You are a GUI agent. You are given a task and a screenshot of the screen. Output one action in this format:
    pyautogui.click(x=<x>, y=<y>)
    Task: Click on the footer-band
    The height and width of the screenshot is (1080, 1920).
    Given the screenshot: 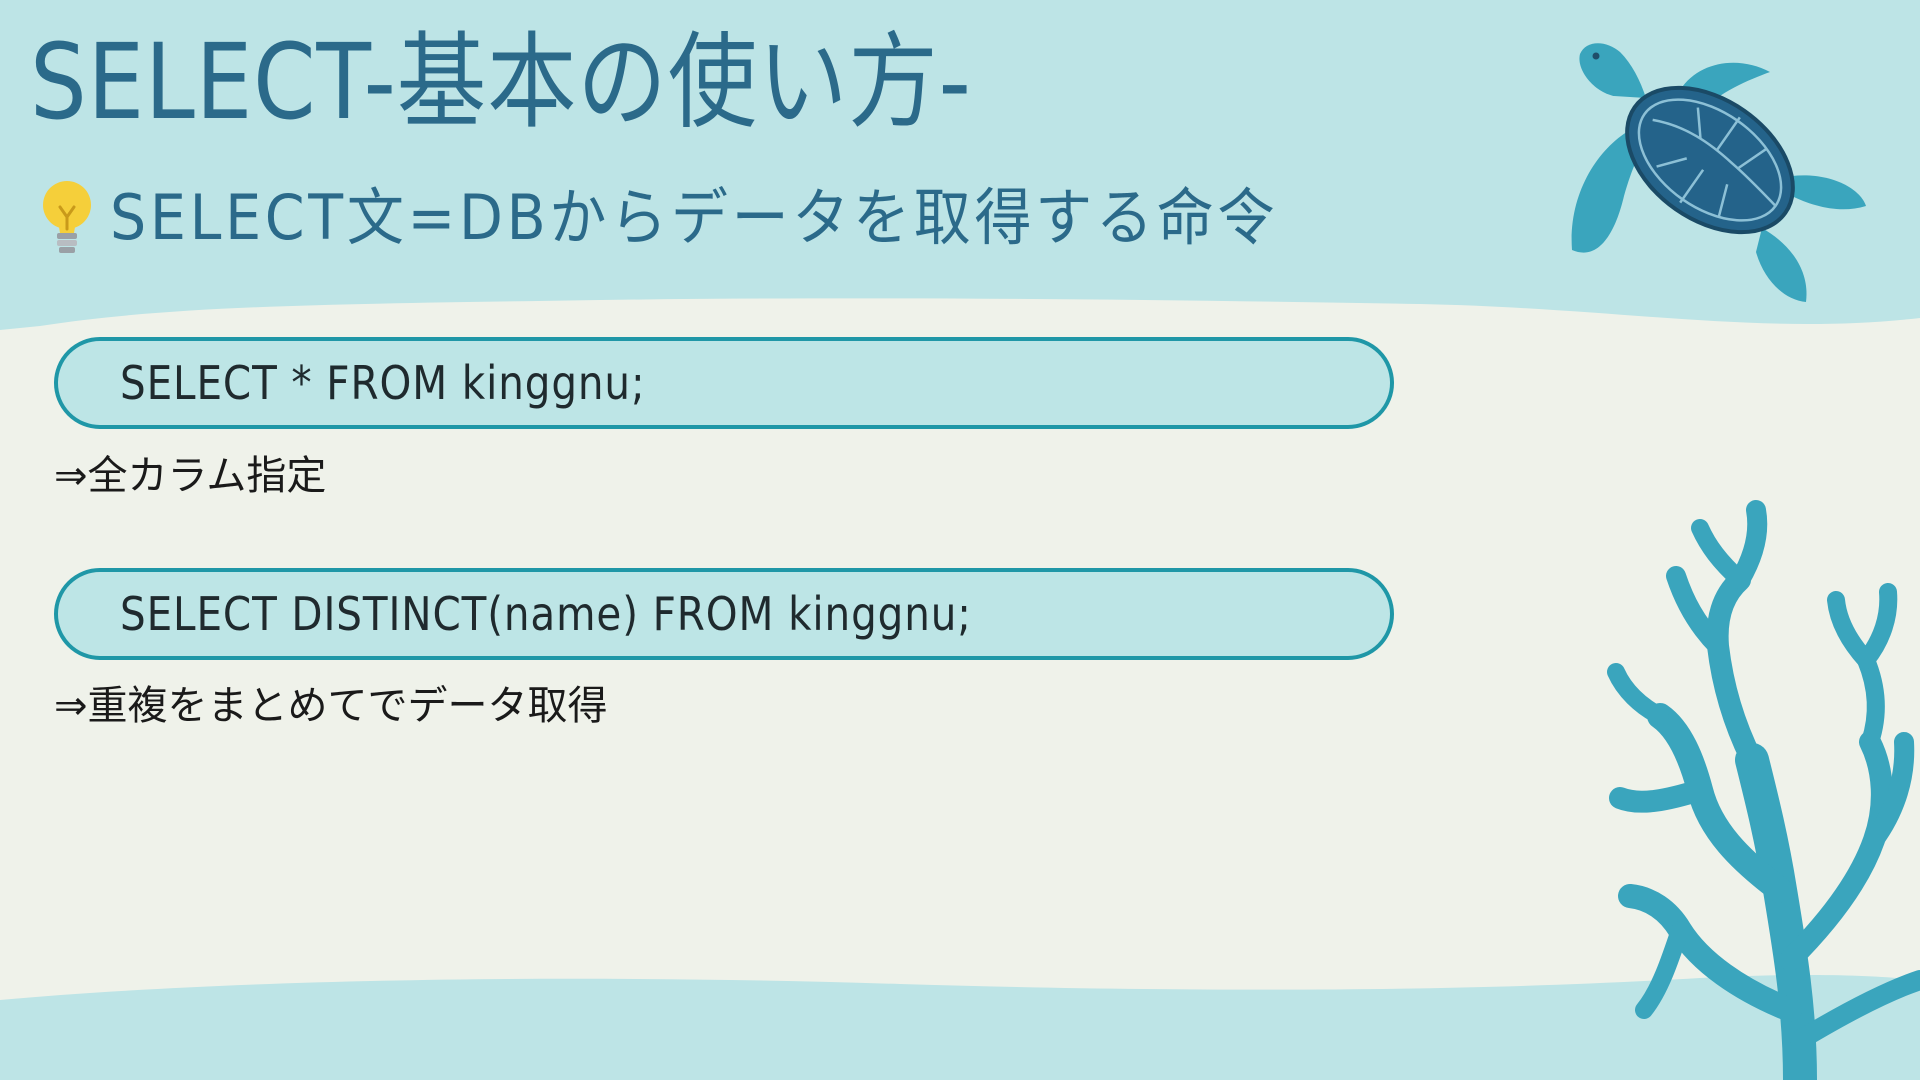 What is the action you would take?
    pyautogui.click(x=960, y=1027)
    